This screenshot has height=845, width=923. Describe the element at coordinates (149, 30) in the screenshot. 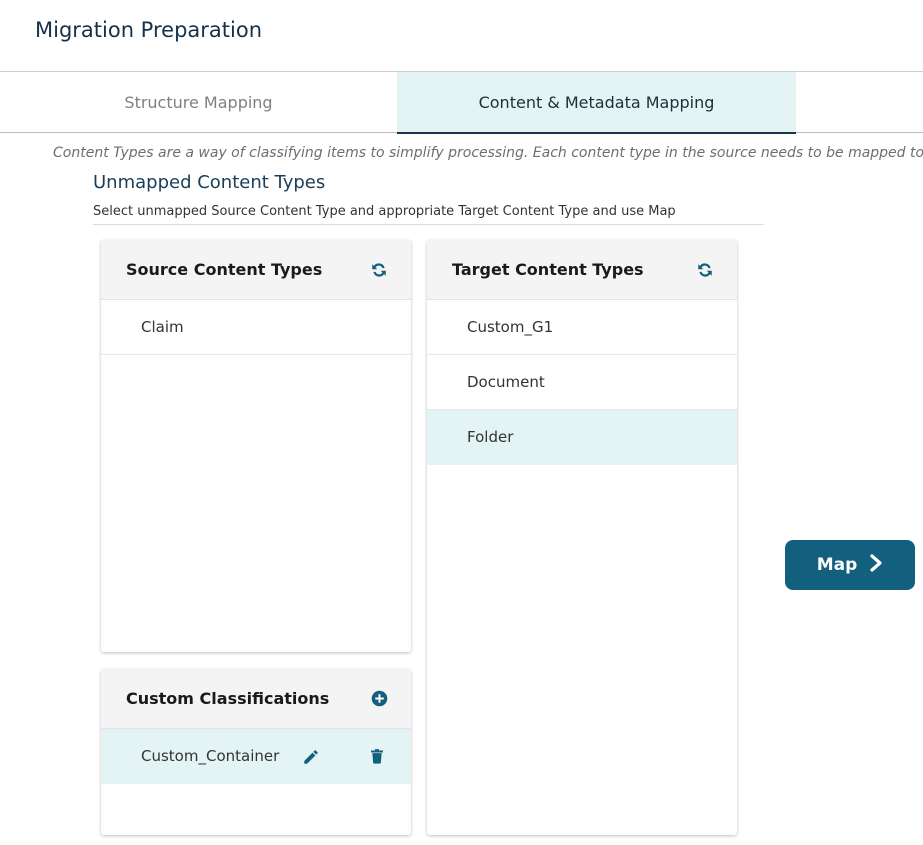

I see `page-title: Migration Preparation` at that location.